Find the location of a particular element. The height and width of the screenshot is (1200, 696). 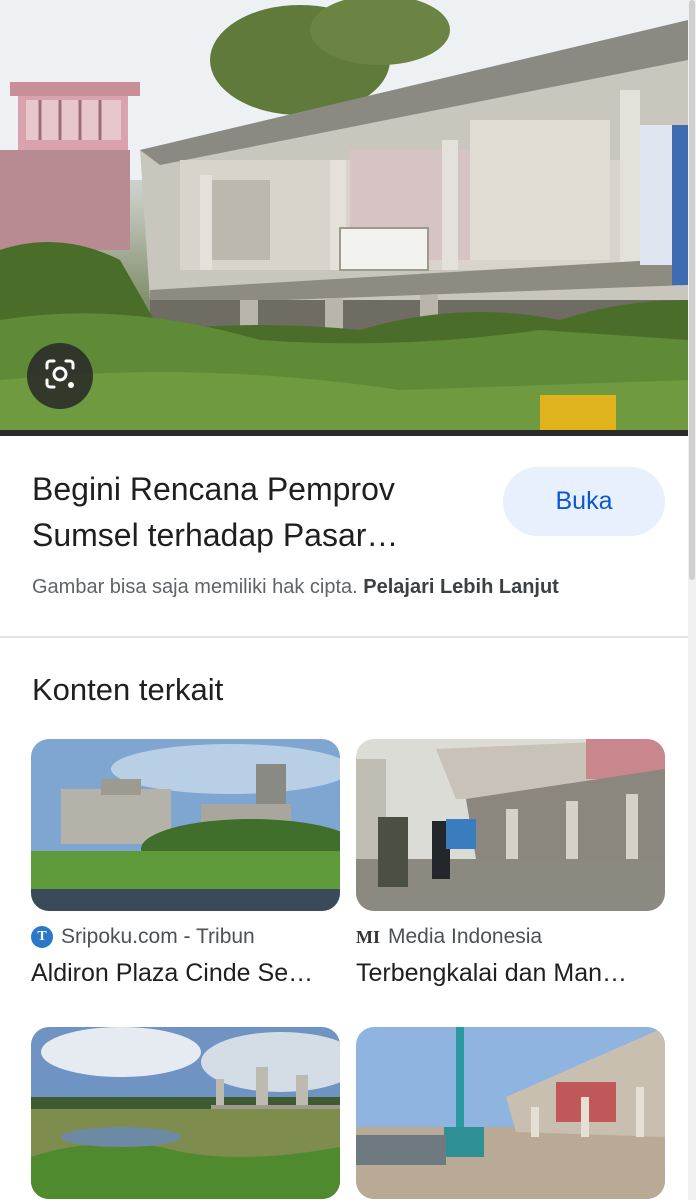

section-divider is located at coordinates (344, 637).